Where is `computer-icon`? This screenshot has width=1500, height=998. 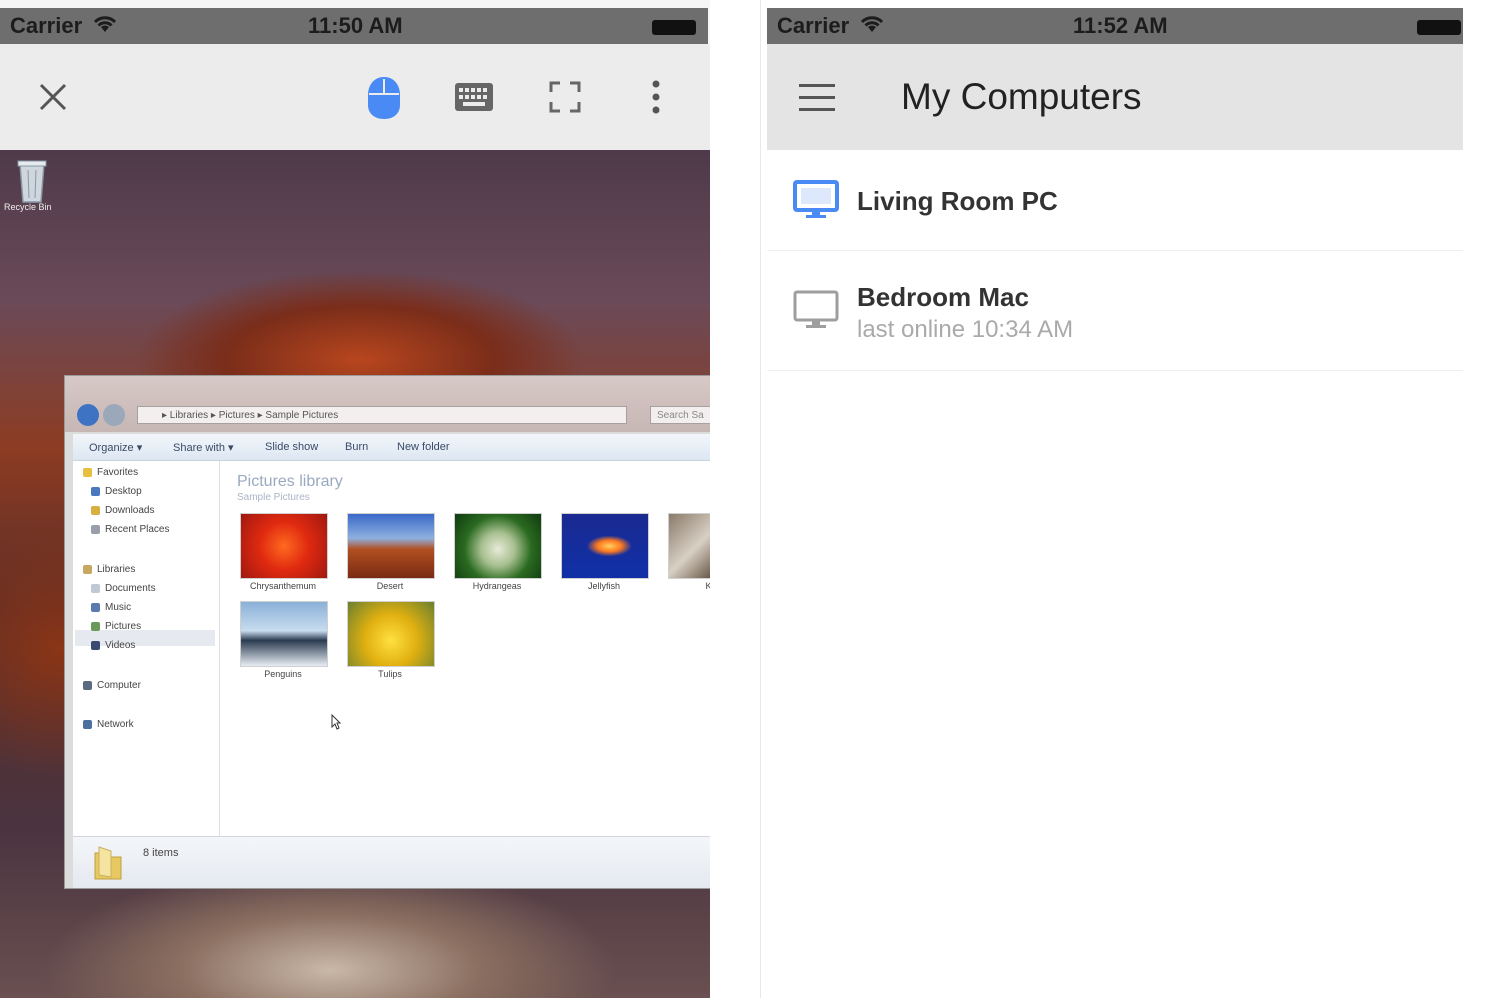
computer-icon is located at coordinates (87, 685).